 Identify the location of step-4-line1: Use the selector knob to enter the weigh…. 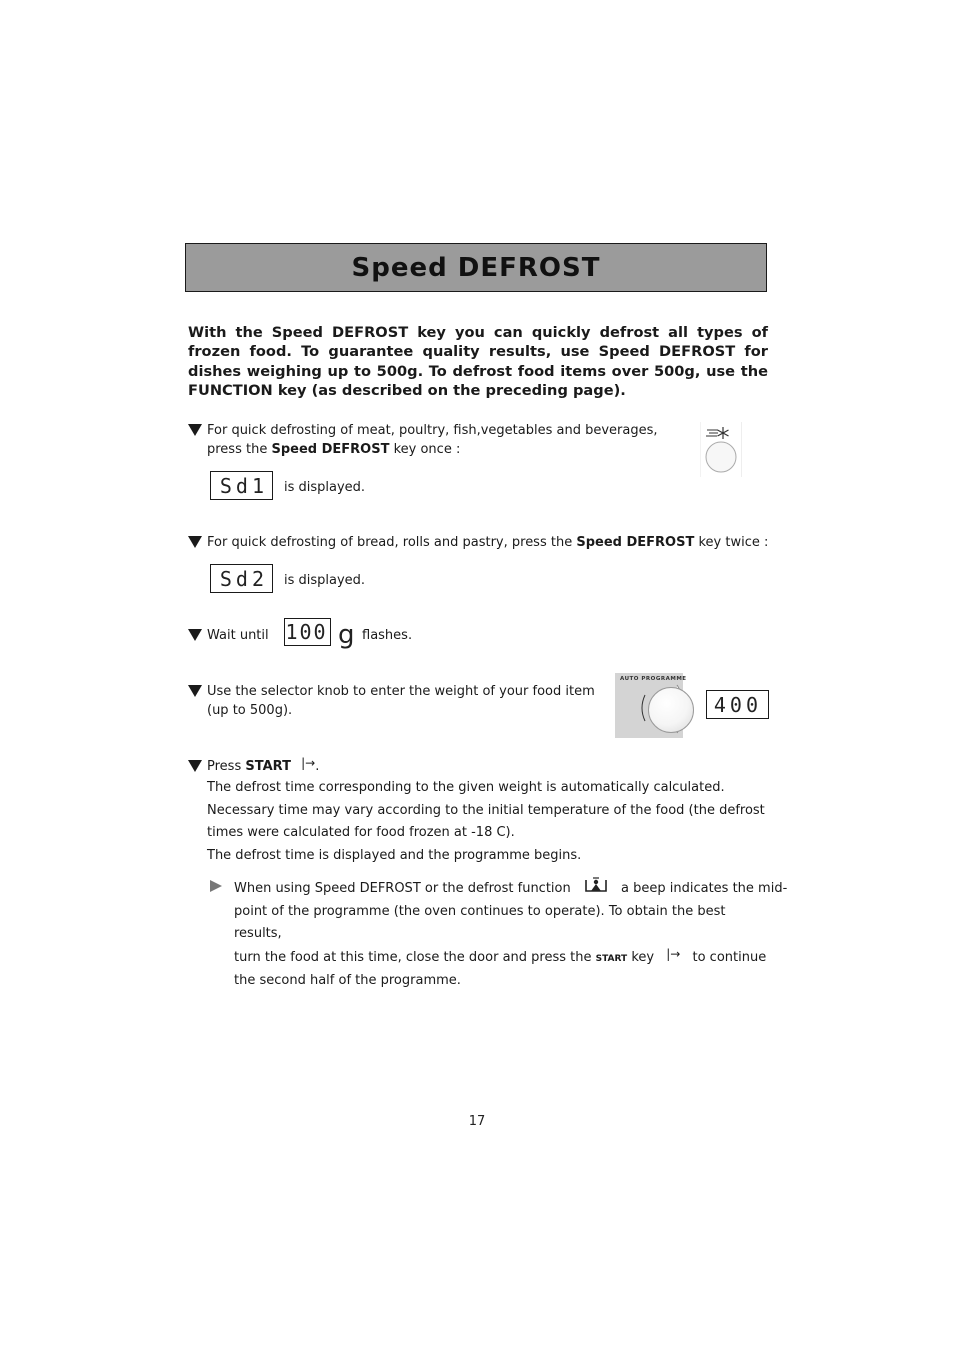
(401, 691).